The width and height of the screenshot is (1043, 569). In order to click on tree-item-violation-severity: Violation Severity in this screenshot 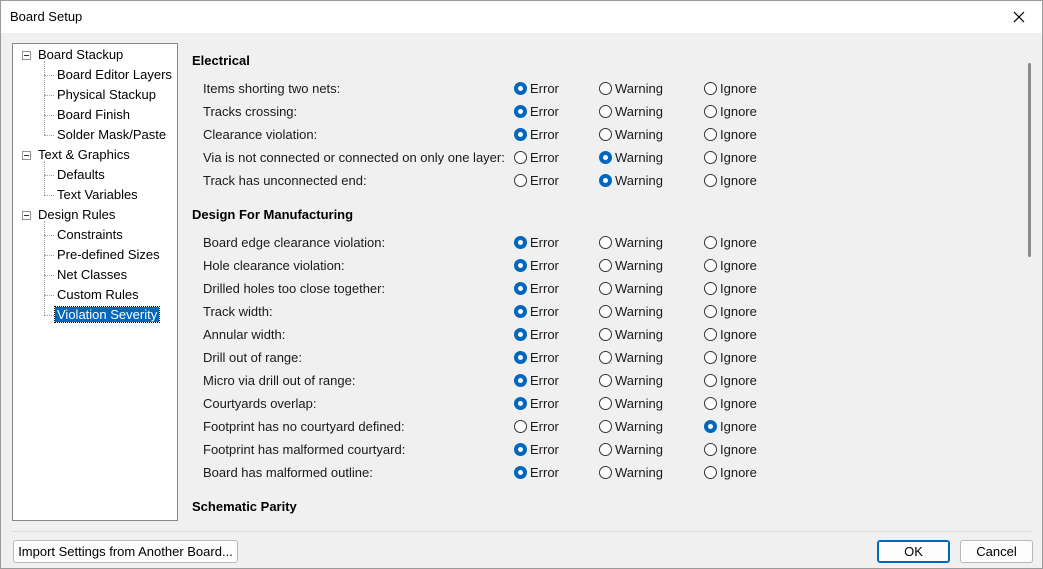, I will do `click(107, 315)`.